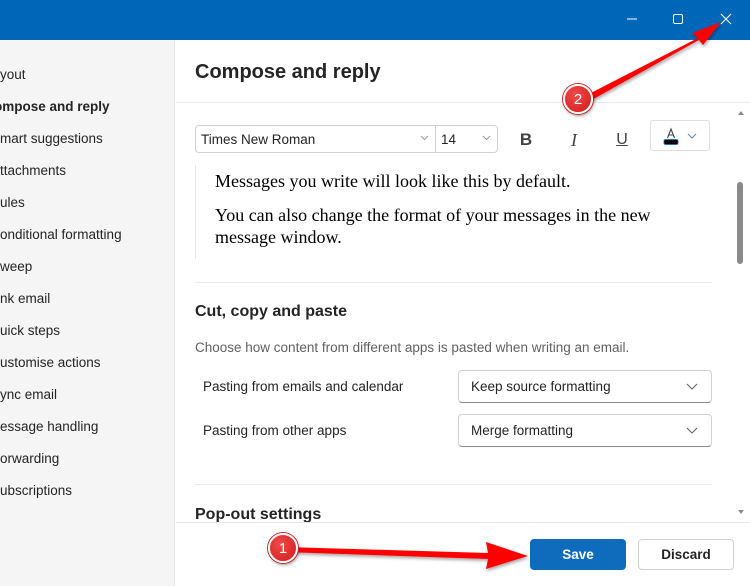 The image size is (750, 586). Describe the element at coordinates (61, 234) in the screenshot. I see `sidebar-item-label: onditional formatting` at that location.